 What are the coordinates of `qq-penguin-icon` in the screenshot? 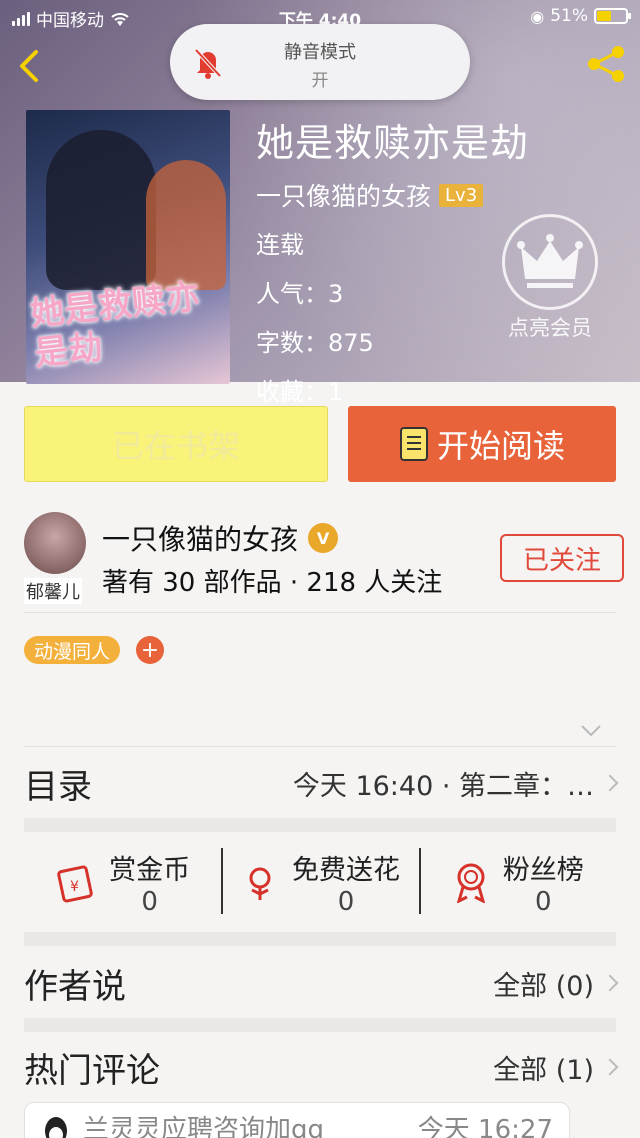 It's located at (56, 1127).